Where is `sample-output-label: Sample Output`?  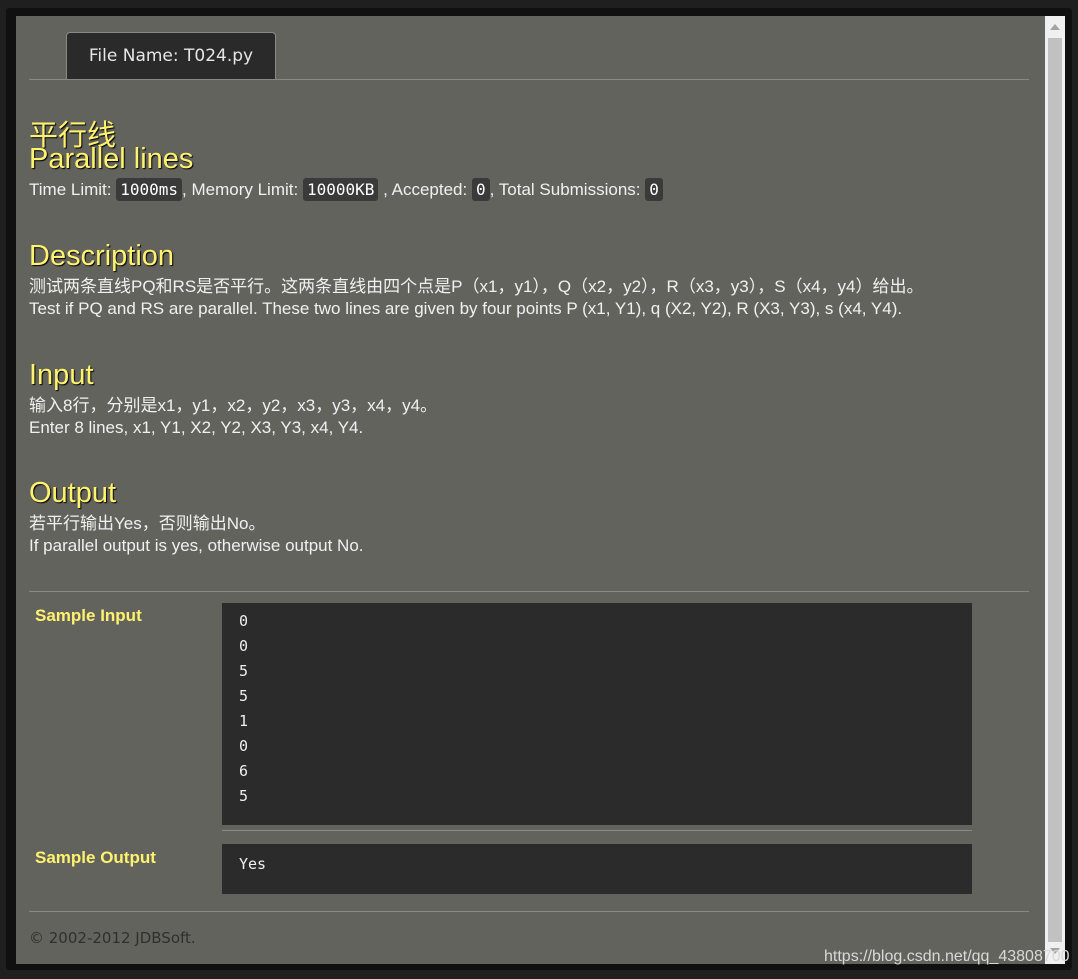
sample-output-label: Sample Output is located at coordinates (95, 857).